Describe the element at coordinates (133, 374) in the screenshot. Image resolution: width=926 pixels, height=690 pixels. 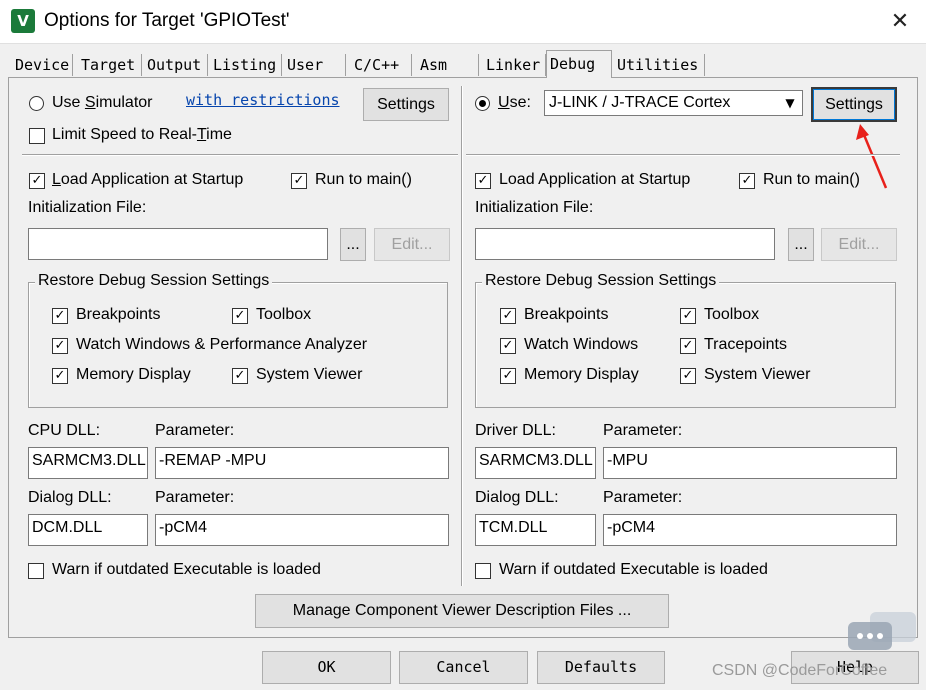
I see `left-memory-display-label: Memory Display` at that location.